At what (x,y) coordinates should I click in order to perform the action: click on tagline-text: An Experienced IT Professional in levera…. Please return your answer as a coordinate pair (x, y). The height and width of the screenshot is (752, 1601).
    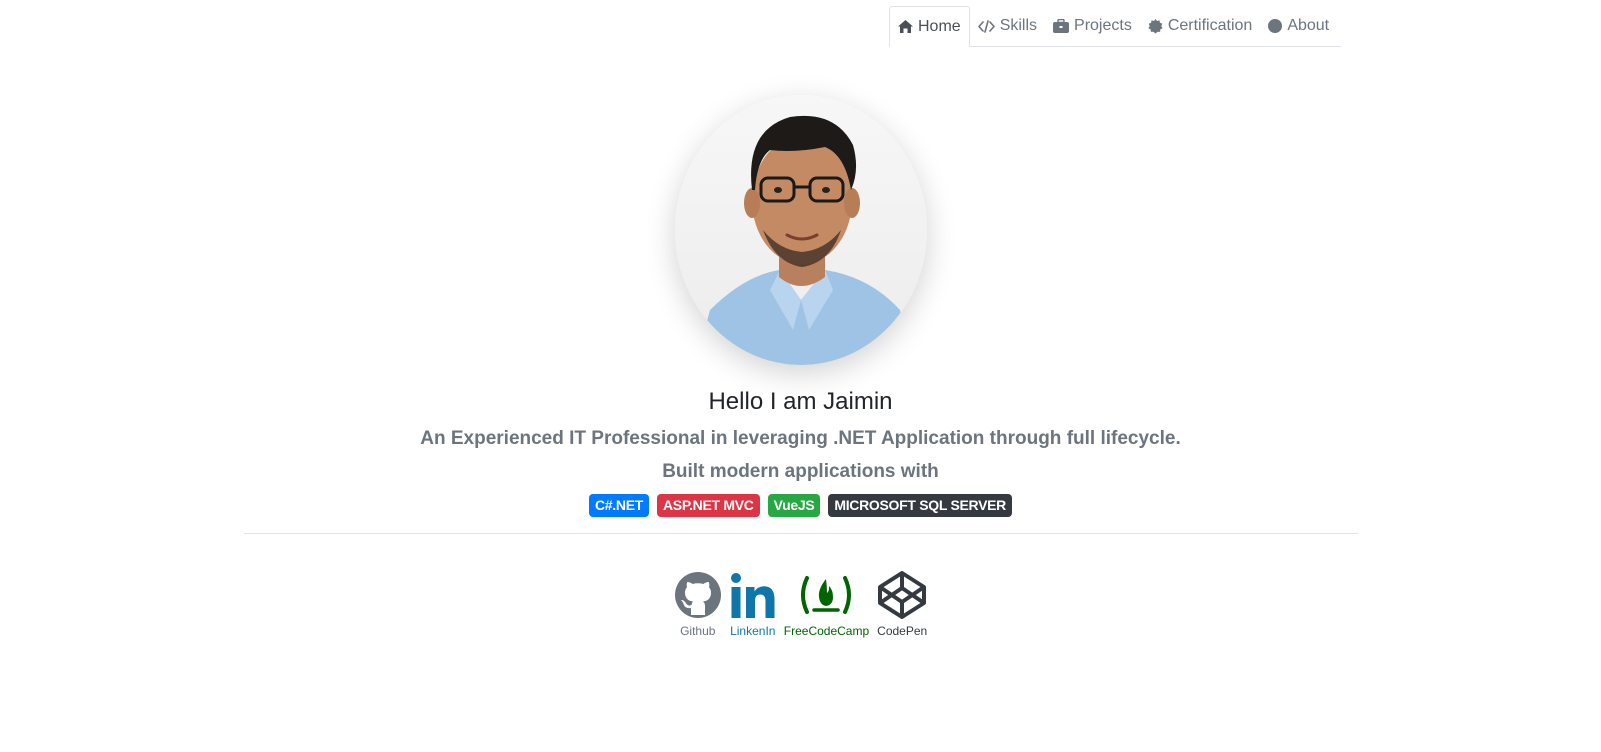
    Looking at the image, I should click on (800, 438).